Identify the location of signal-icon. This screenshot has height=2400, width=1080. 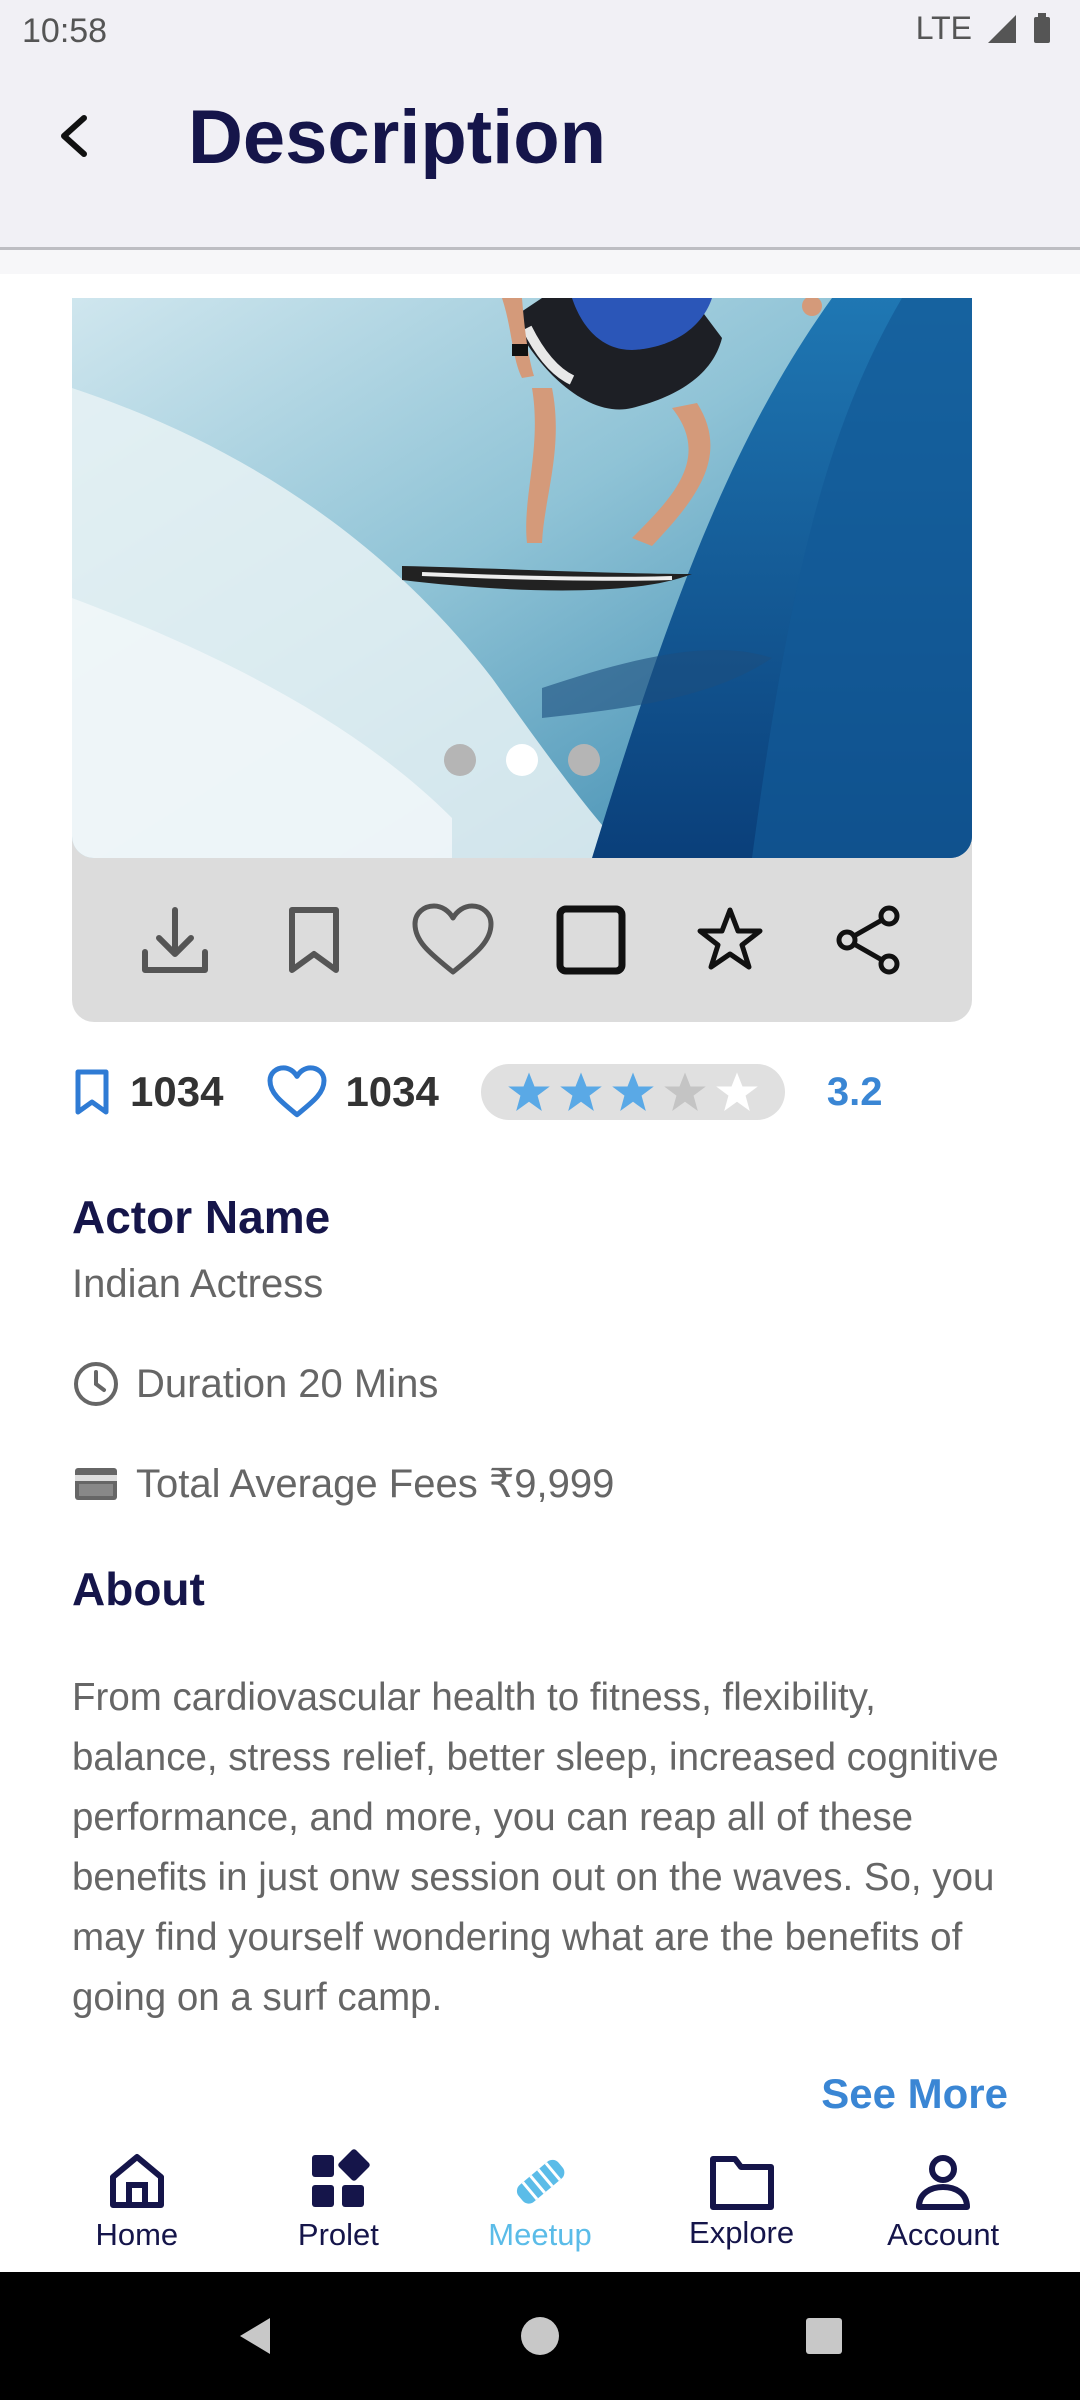
(1002, 28).